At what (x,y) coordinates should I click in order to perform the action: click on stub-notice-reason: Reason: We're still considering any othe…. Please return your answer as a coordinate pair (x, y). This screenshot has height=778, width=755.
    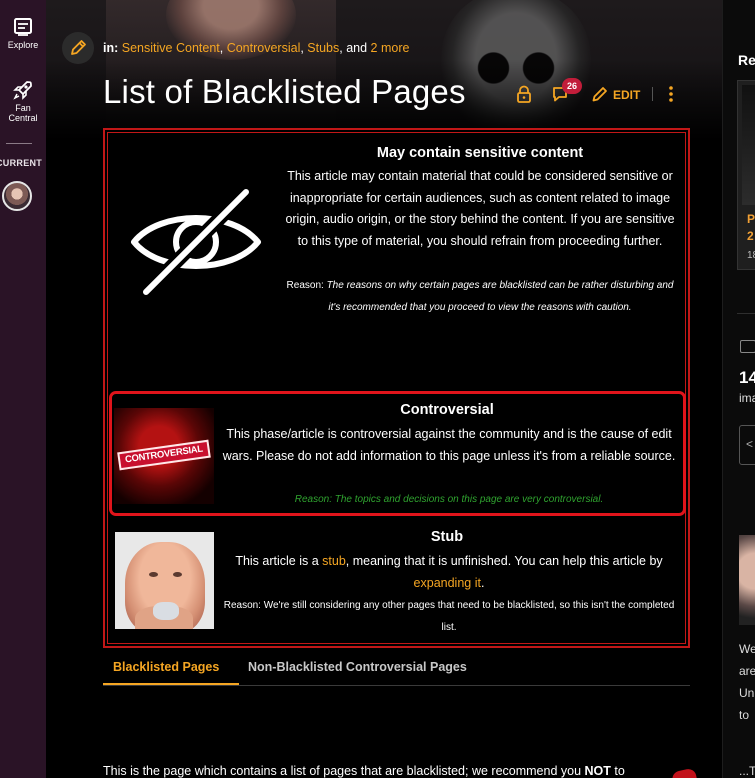
    Looking at the image, I should click on (449, 616).